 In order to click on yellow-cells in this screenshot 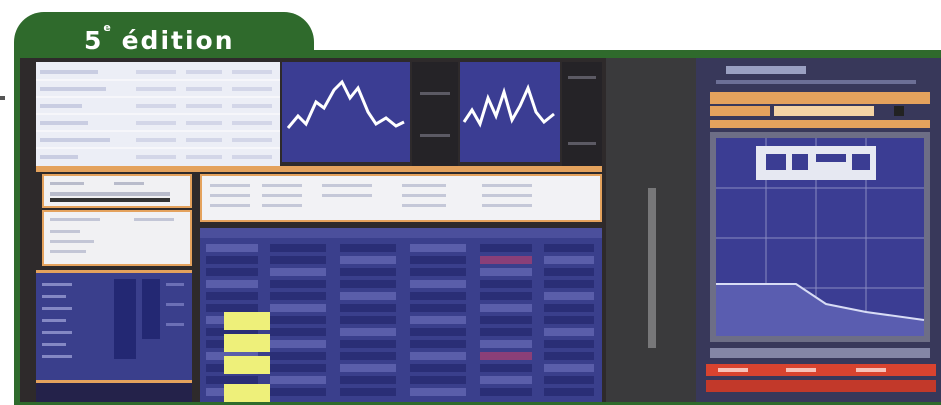, I will do `click(247, 357)`.